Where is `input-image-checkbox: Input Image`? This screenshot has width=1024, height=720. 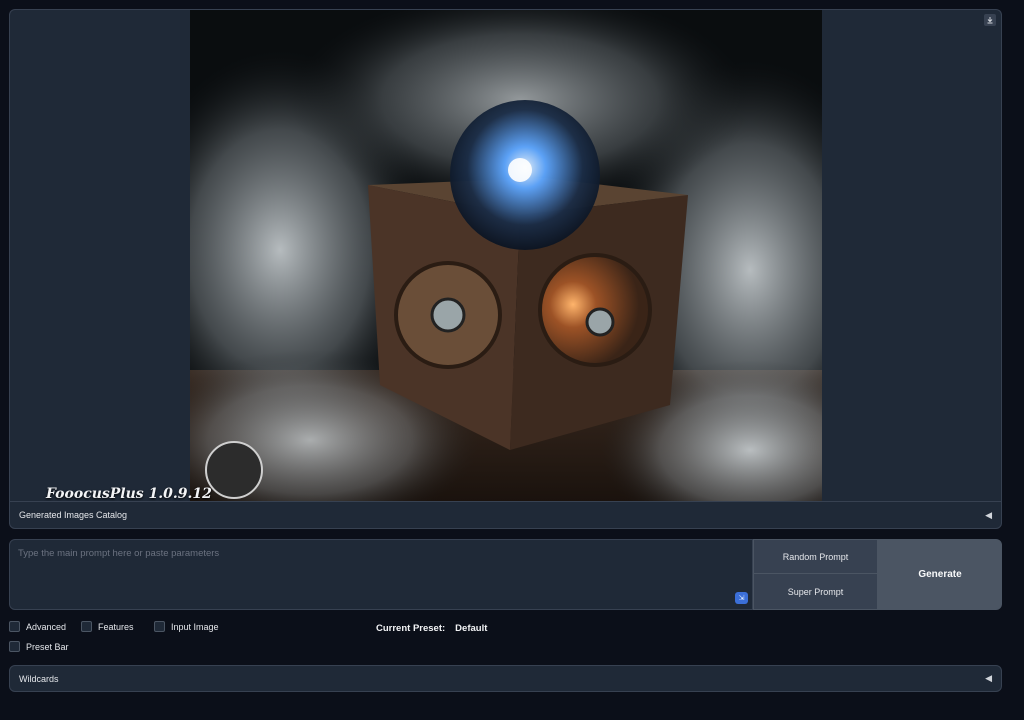
input-image-checkbox: Input Image is located at coordinates (186, 626).